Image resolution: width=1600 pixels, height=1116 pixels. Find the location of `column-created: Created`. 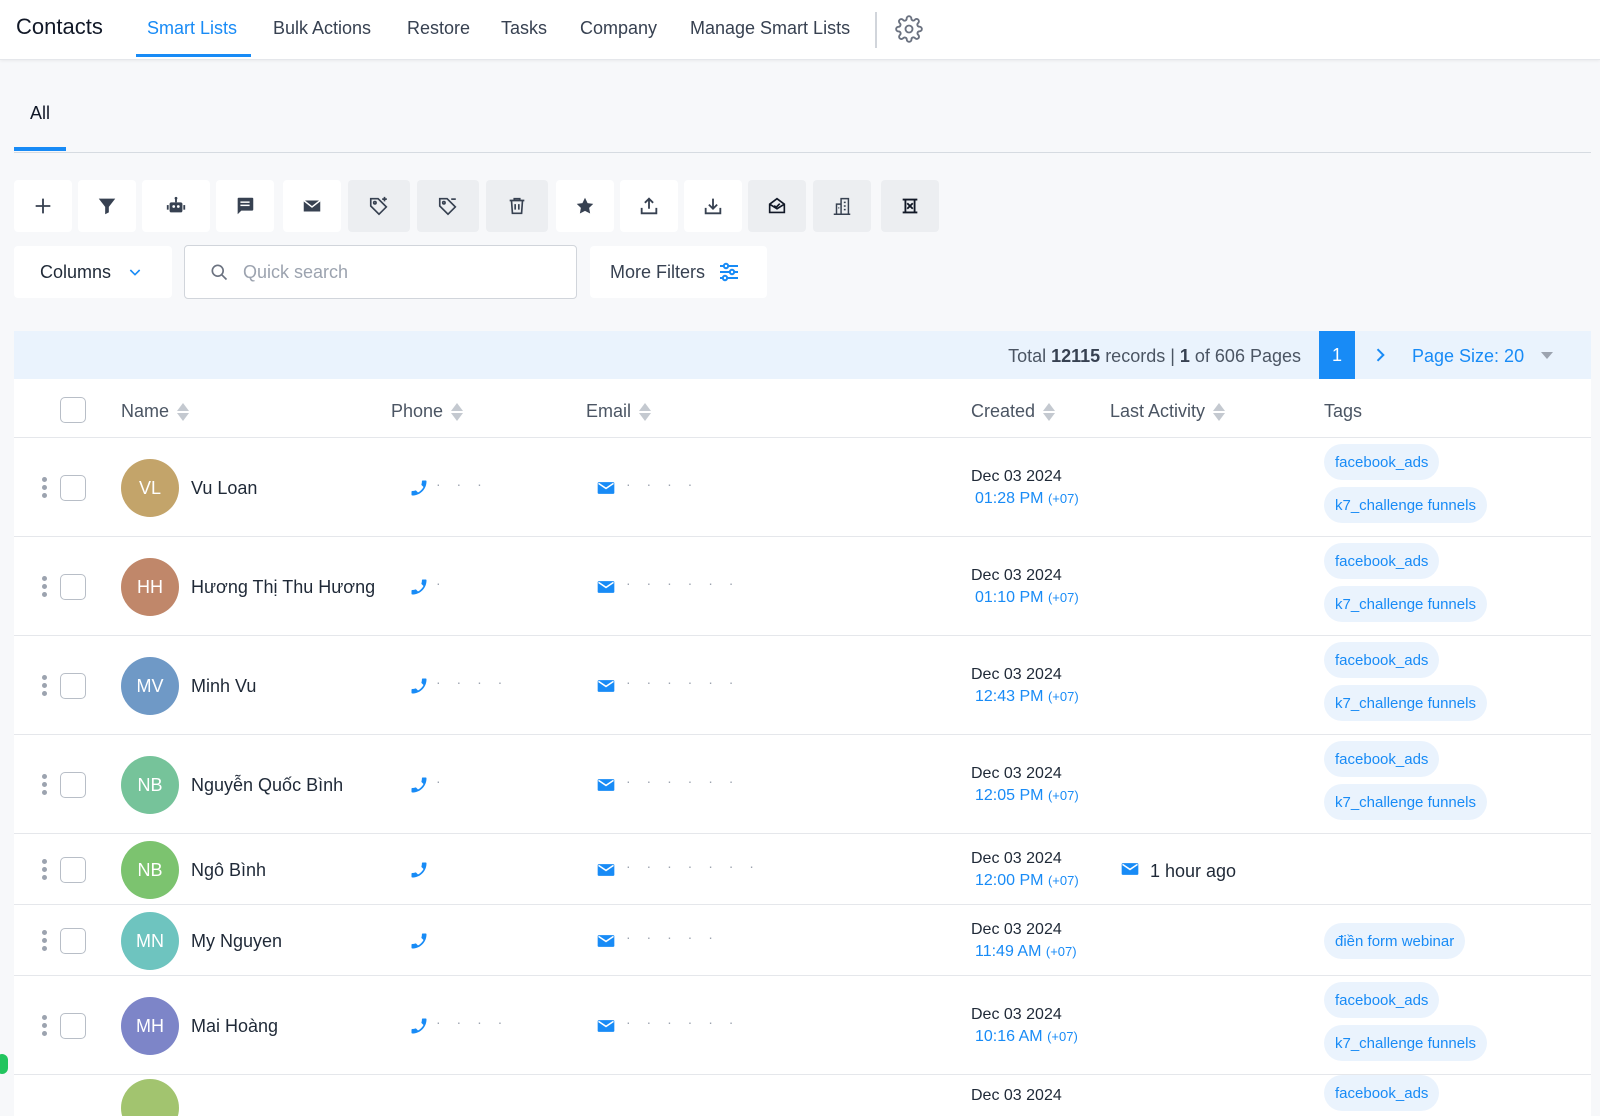

column-created: Created is located at coordinates (1013, 411).